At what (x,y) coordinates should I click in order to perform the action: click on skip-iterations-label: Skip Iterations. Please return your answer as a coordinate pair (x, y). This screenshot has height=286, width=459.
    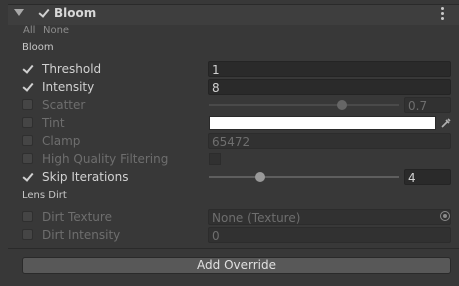
    Looking at the image, I should click on (85, 177).